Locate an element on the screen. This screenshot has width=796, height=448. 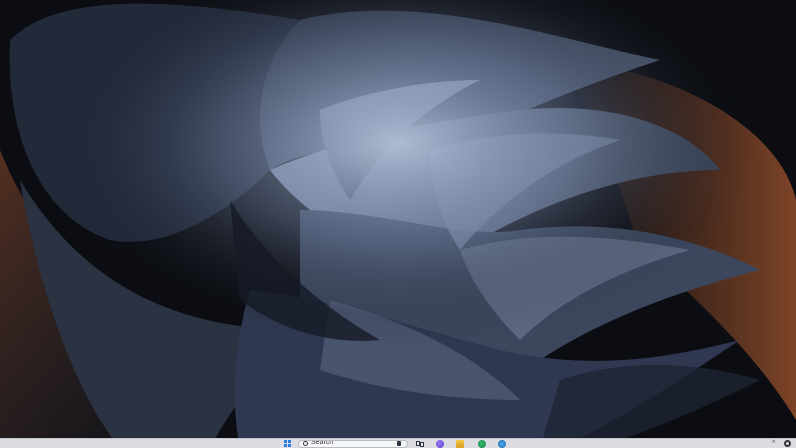
search-highlight-icon is located at coordinates (399, 443).